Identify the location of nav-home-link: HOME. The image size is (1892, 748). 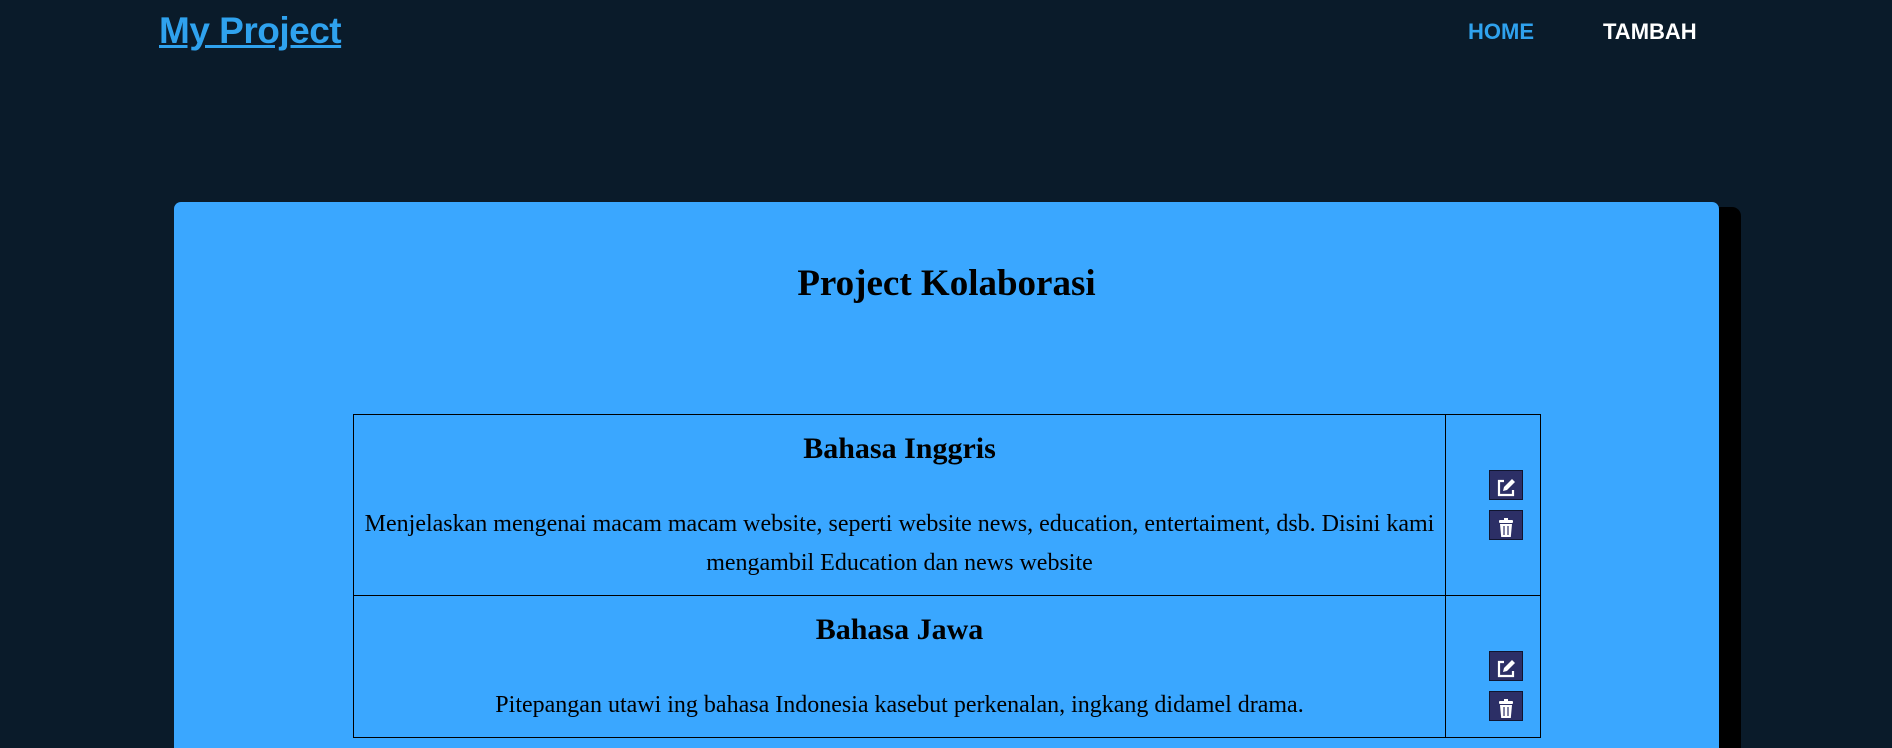
(1501, 32).